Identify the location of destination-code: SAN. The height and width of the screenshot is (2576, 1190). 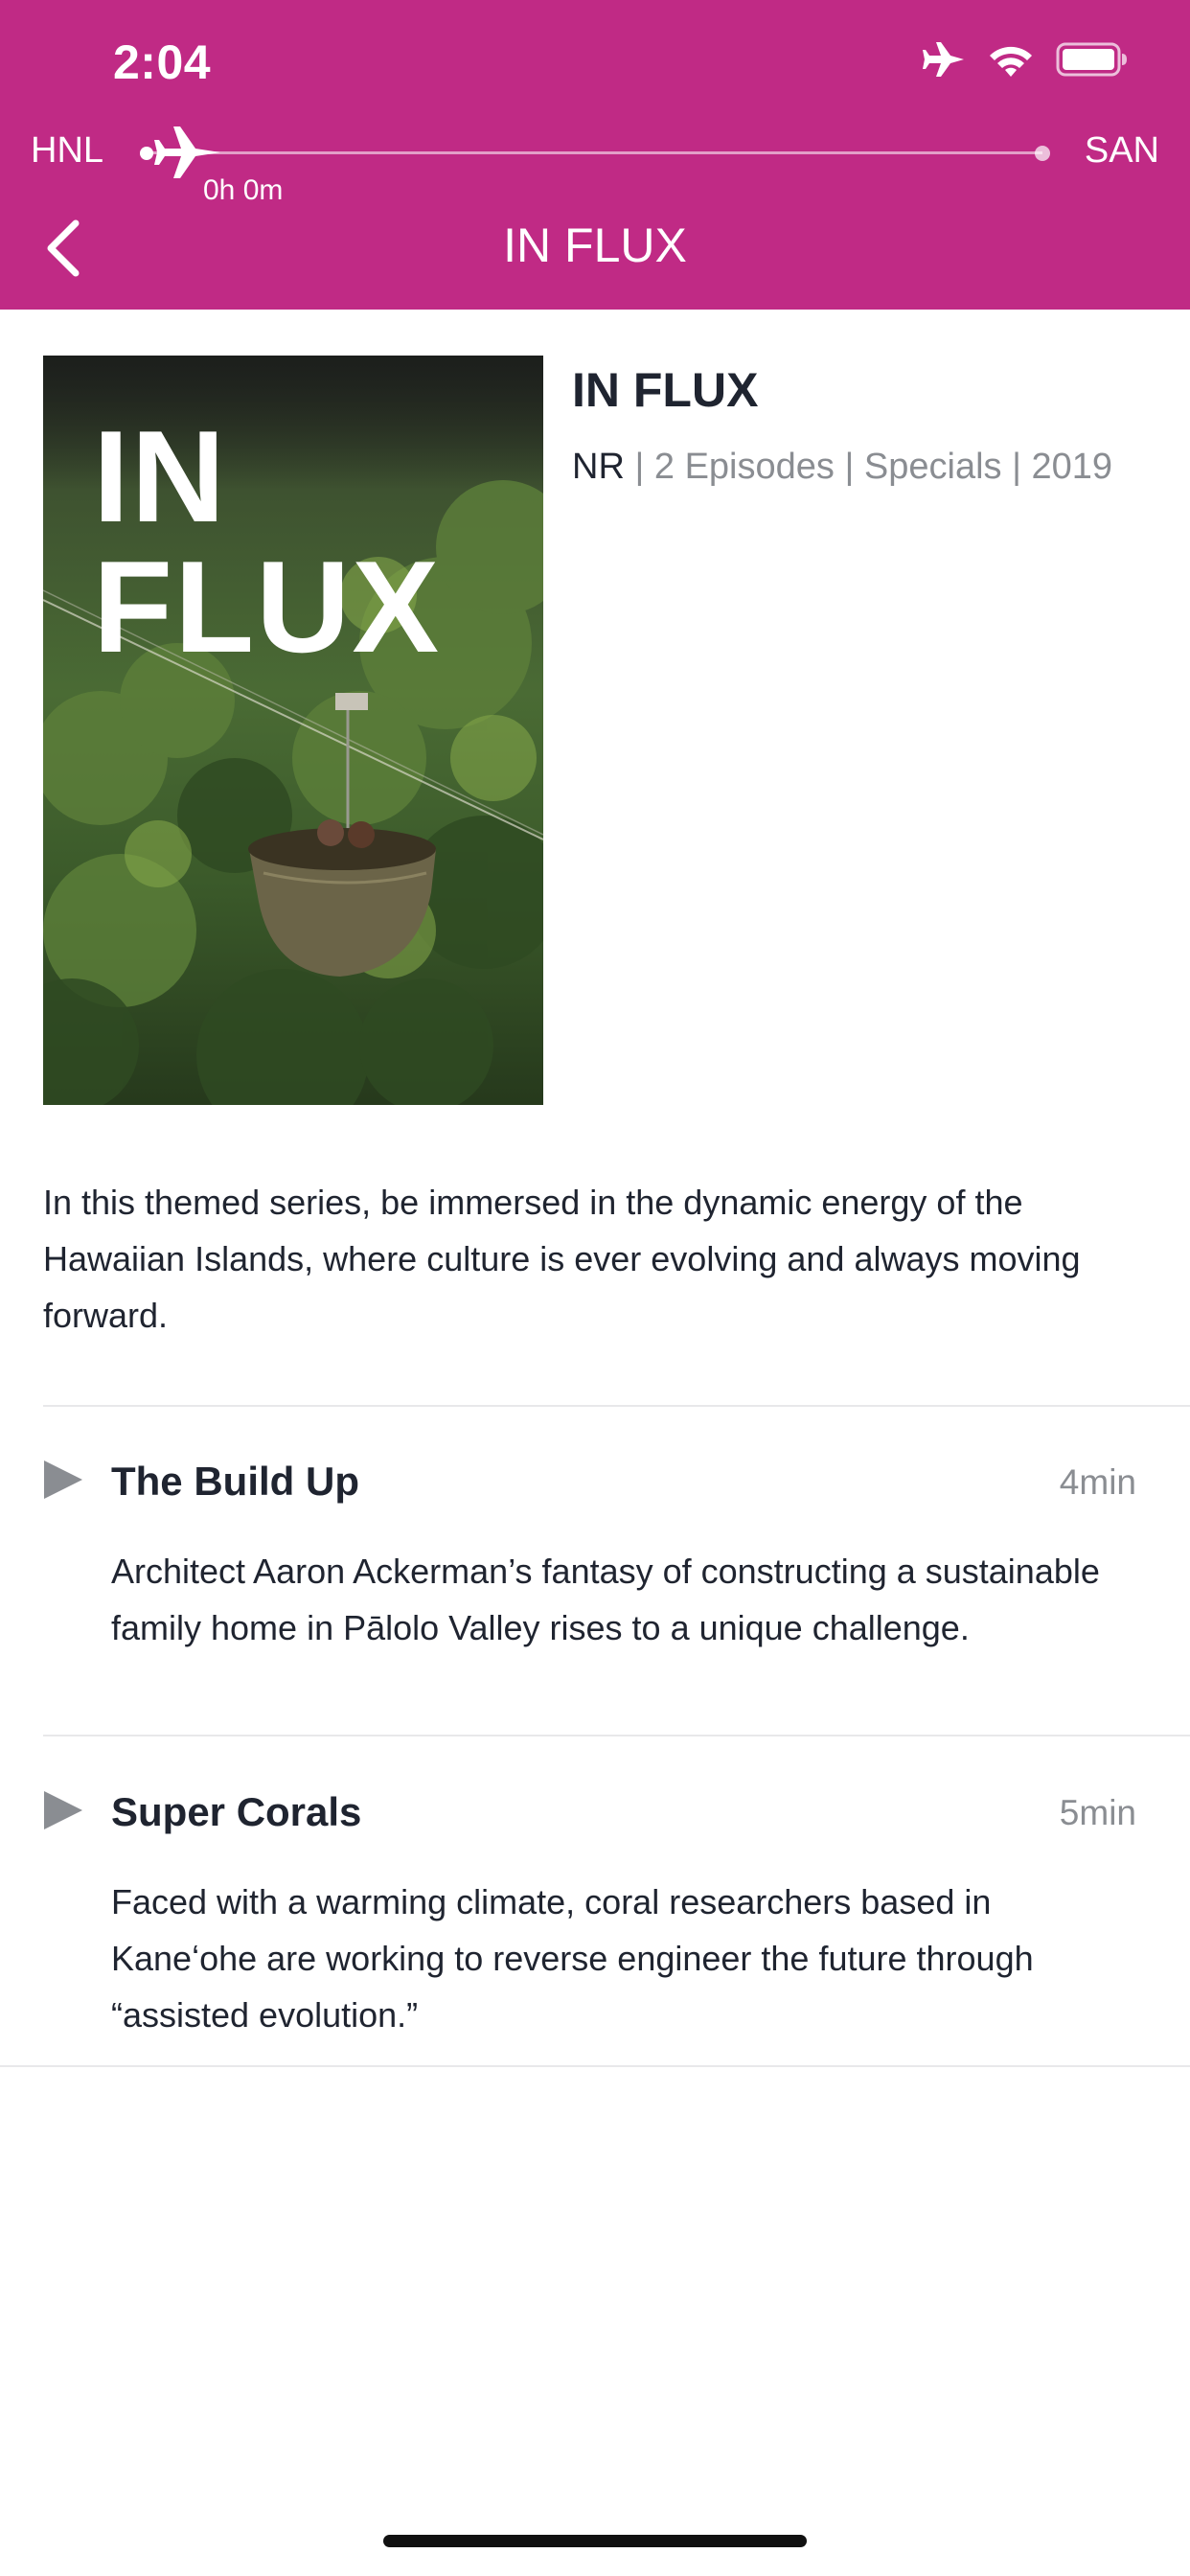
(1122, 150).